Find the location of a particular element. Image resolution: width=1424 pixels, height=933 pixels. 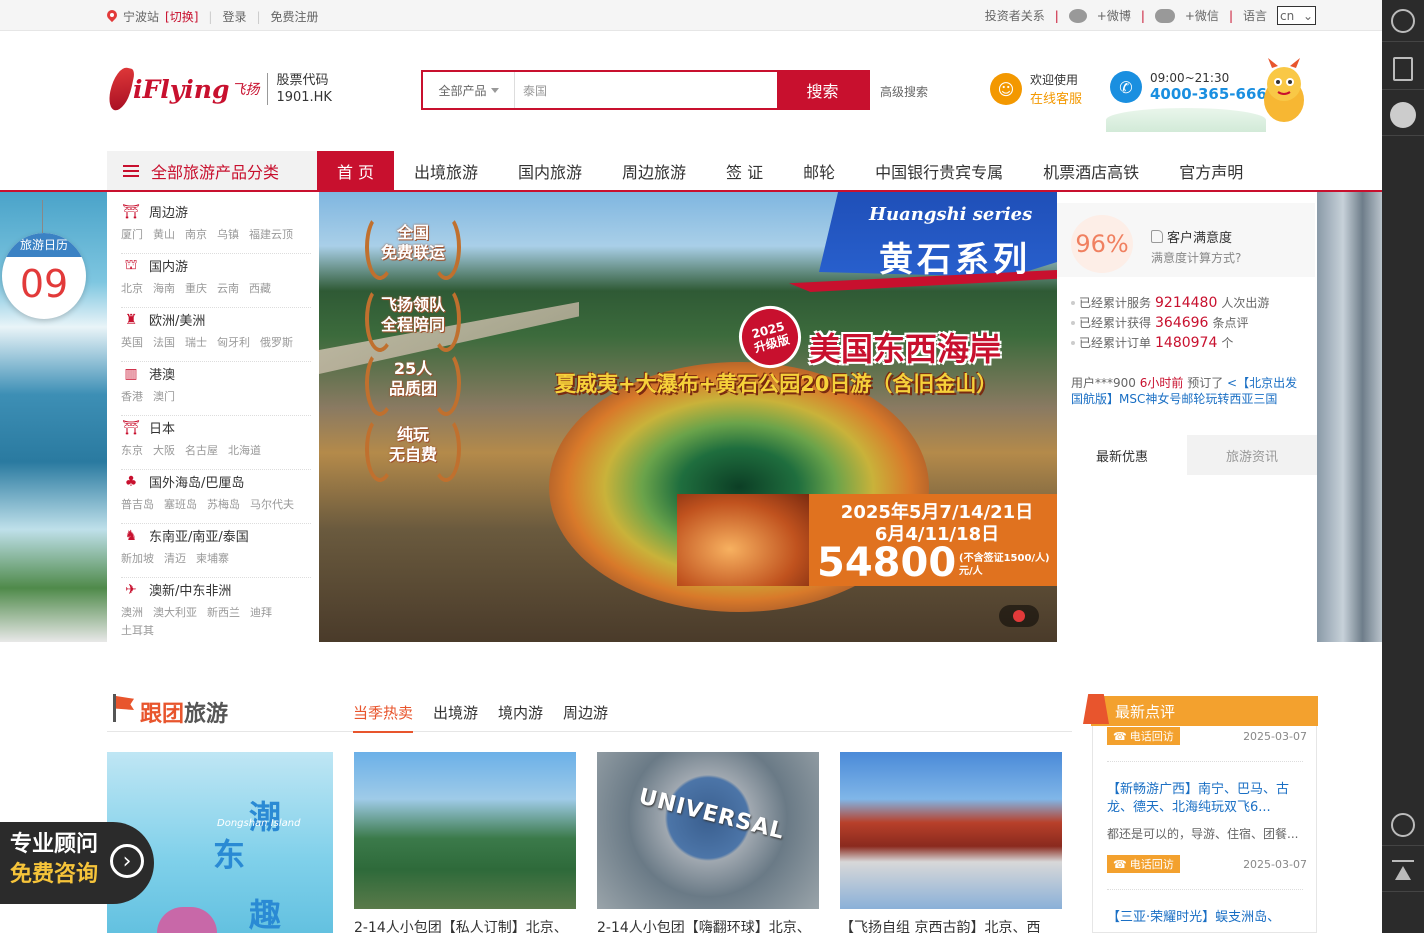

nav-domestic: 国内旅游 is located at coordinates (550, 170).